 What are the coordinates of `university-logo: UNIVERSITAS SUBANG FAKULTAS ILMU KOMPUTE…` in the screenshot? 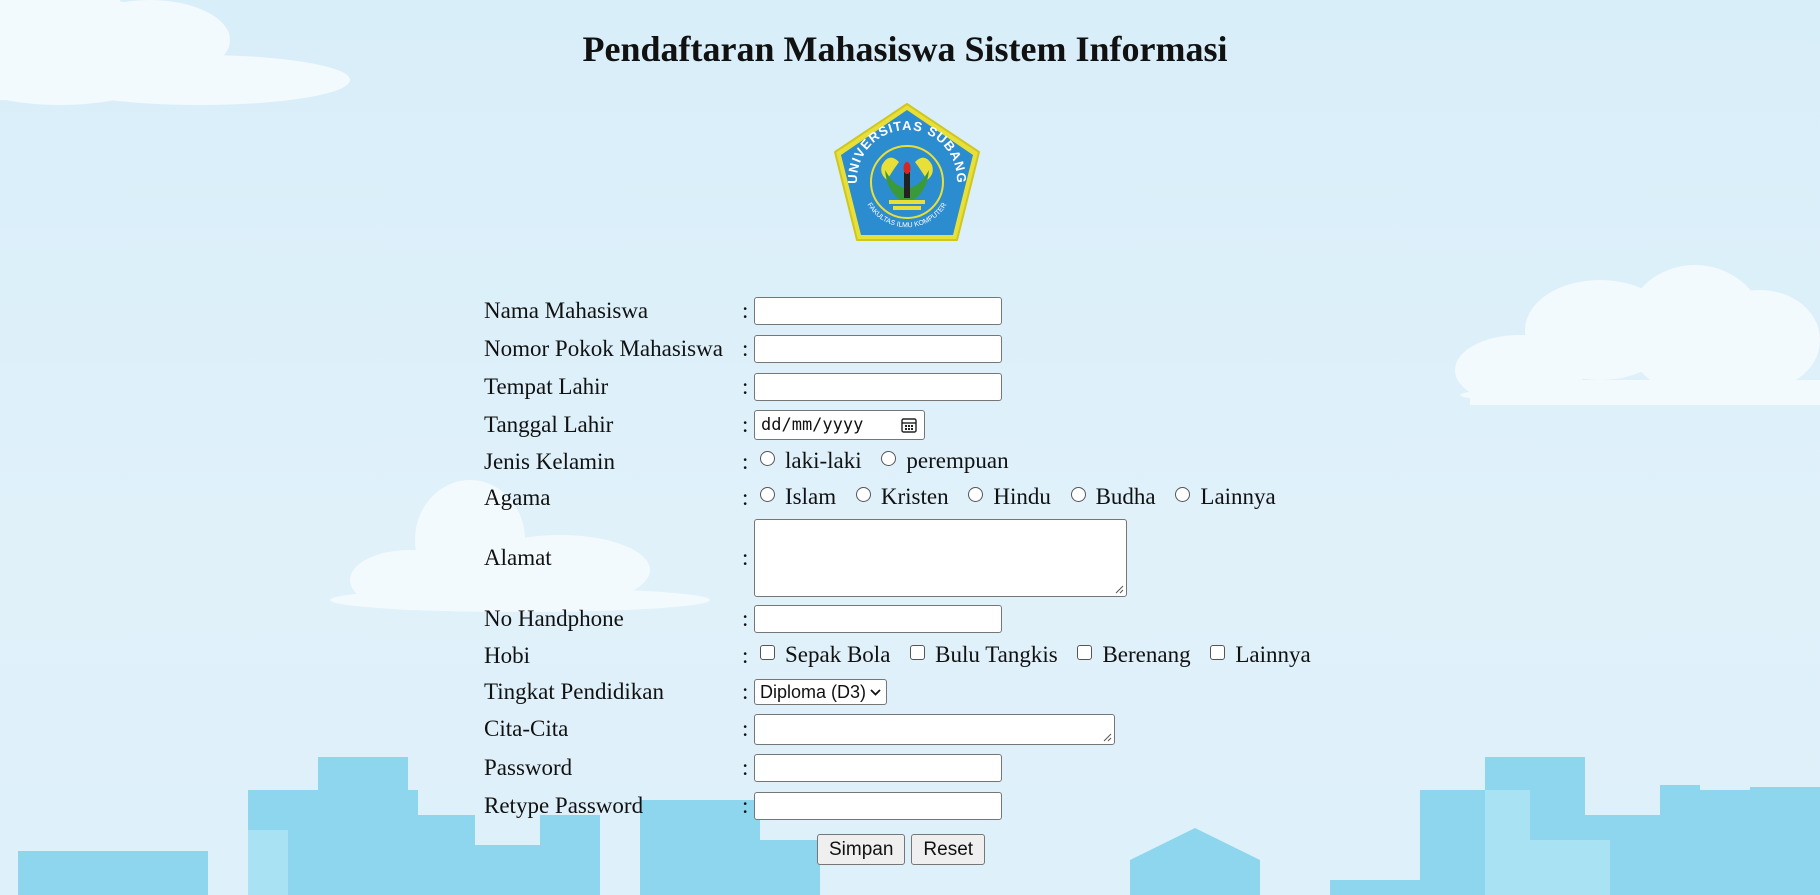 It's located at (907, 172).